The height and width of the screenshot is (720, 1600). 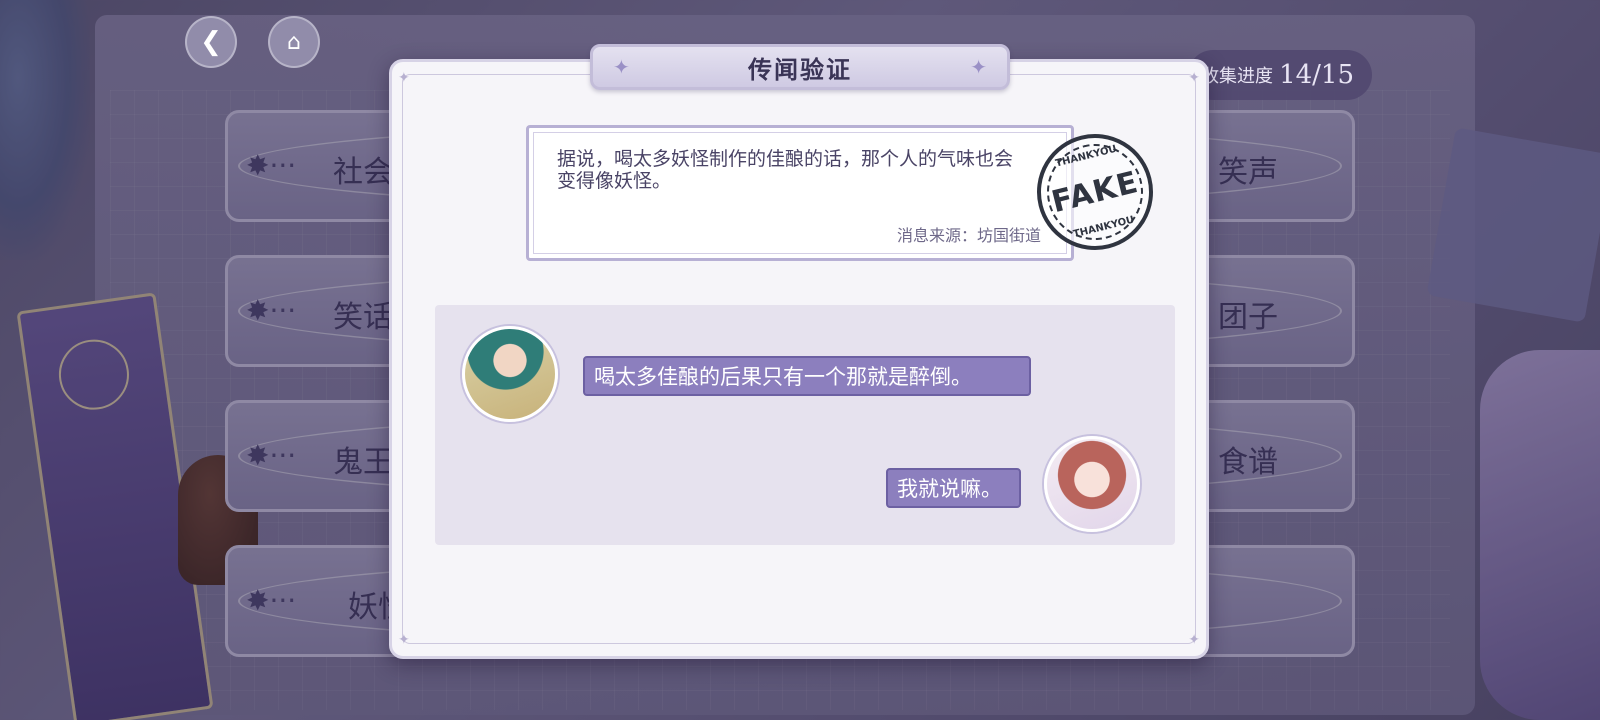 I want to click on dialog-title: 传闻验证, so click(x=800, y=69).